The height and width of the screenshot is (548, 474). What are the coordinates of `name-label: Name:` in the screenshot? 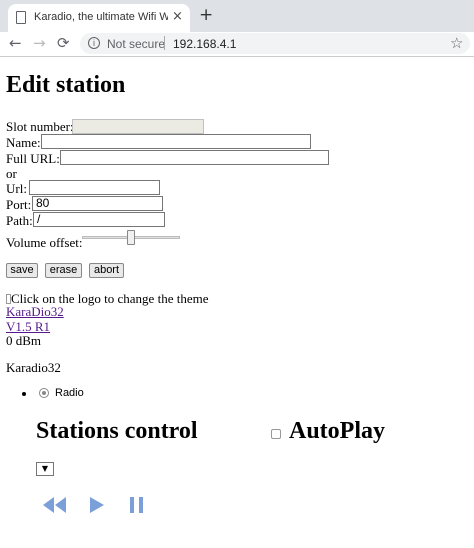 It's located at (23, 142).